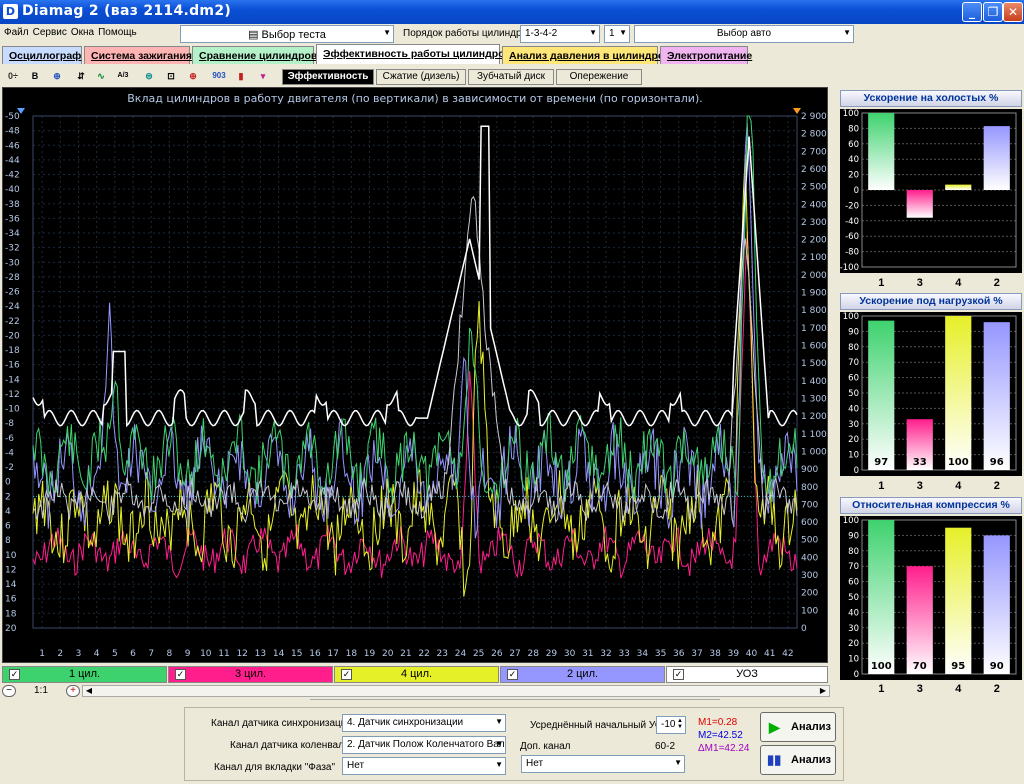 The width and height of the screenshot is (1024, 784). Describe the element at coordinates (582, 674) in the screenshot. I see `channel-2: ✓ 2 цил.` at that location.